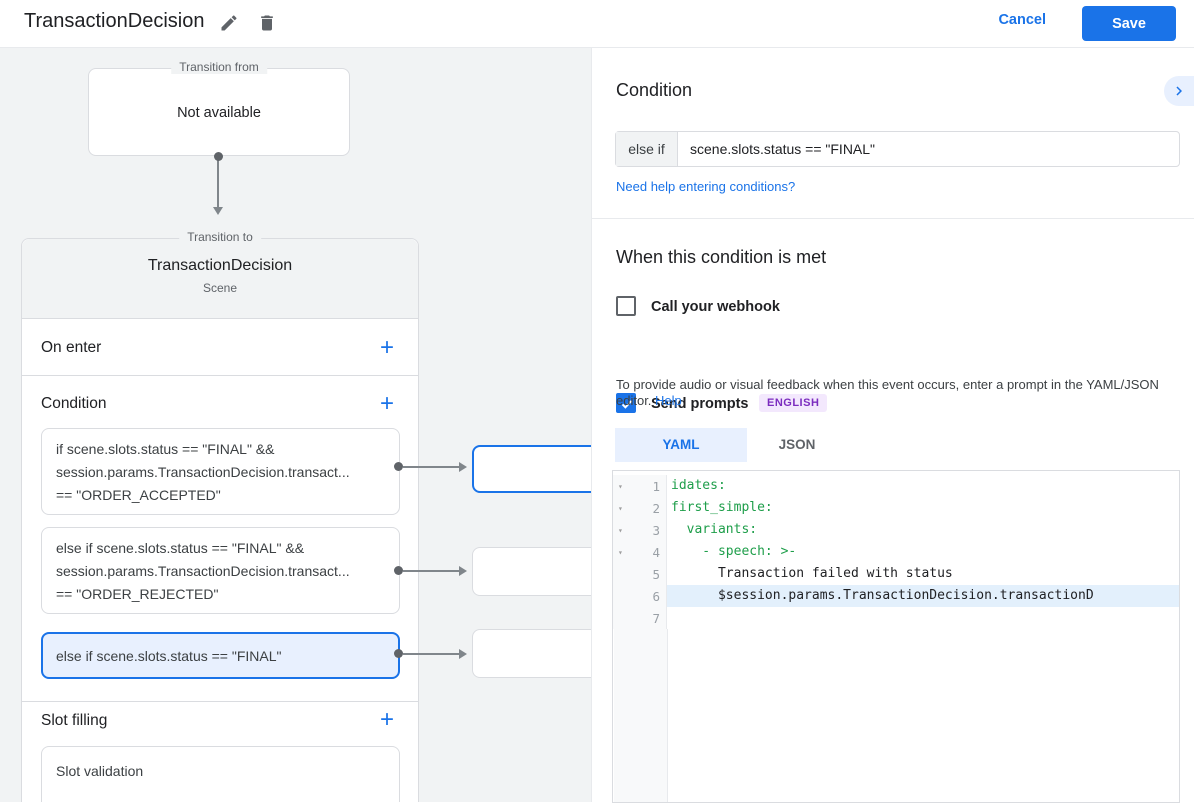  What do you see at coordinates (656, 508) in the screenshot?
I see `line-number: 2` at bounding box center [656, 508].